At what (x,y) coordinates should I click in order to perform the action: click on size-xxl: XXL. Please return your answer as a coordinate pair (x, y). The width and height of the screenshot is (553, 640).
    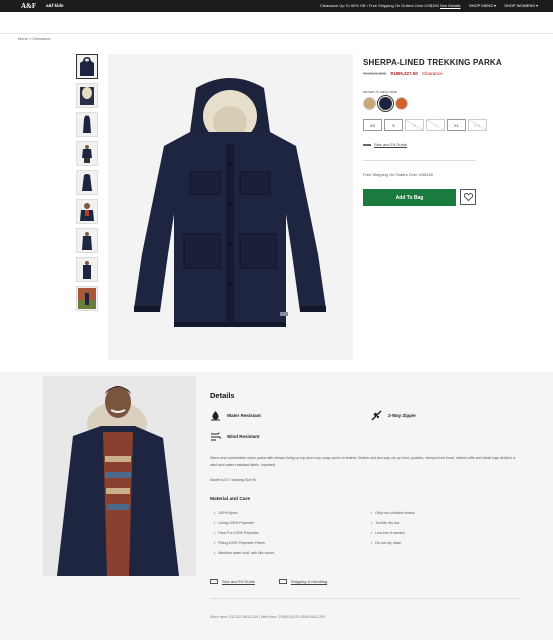
    Looking at the image, I should click on (477, 125).